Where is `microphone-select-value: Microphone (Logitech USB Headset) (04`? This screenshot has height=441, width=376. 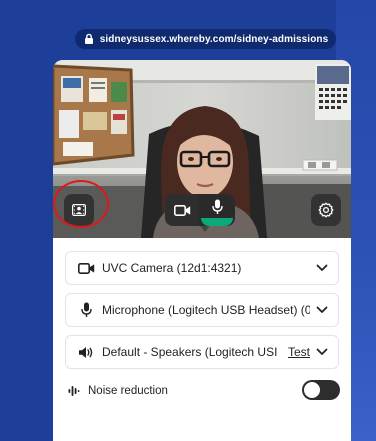
microphone-select-value: Microphone (Logitech USB Headset) (04 is located at coordinates (206, 310).